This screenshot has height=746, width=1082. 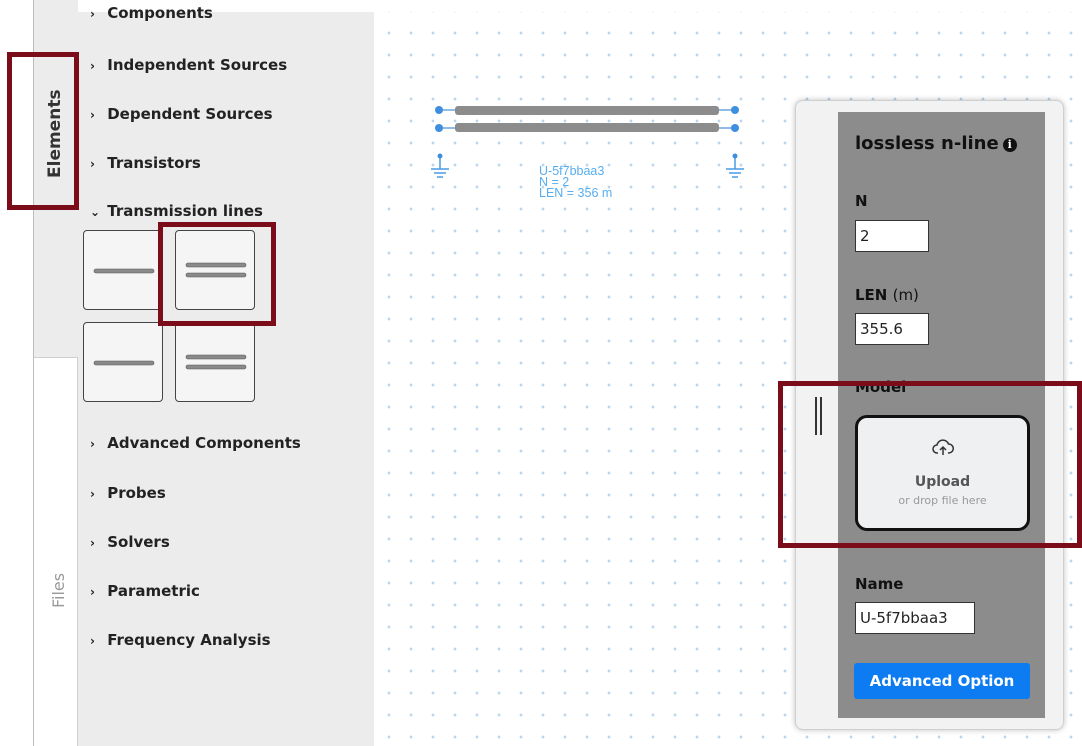 I want to click on len-unit: (m), so click(x=905, y=295).